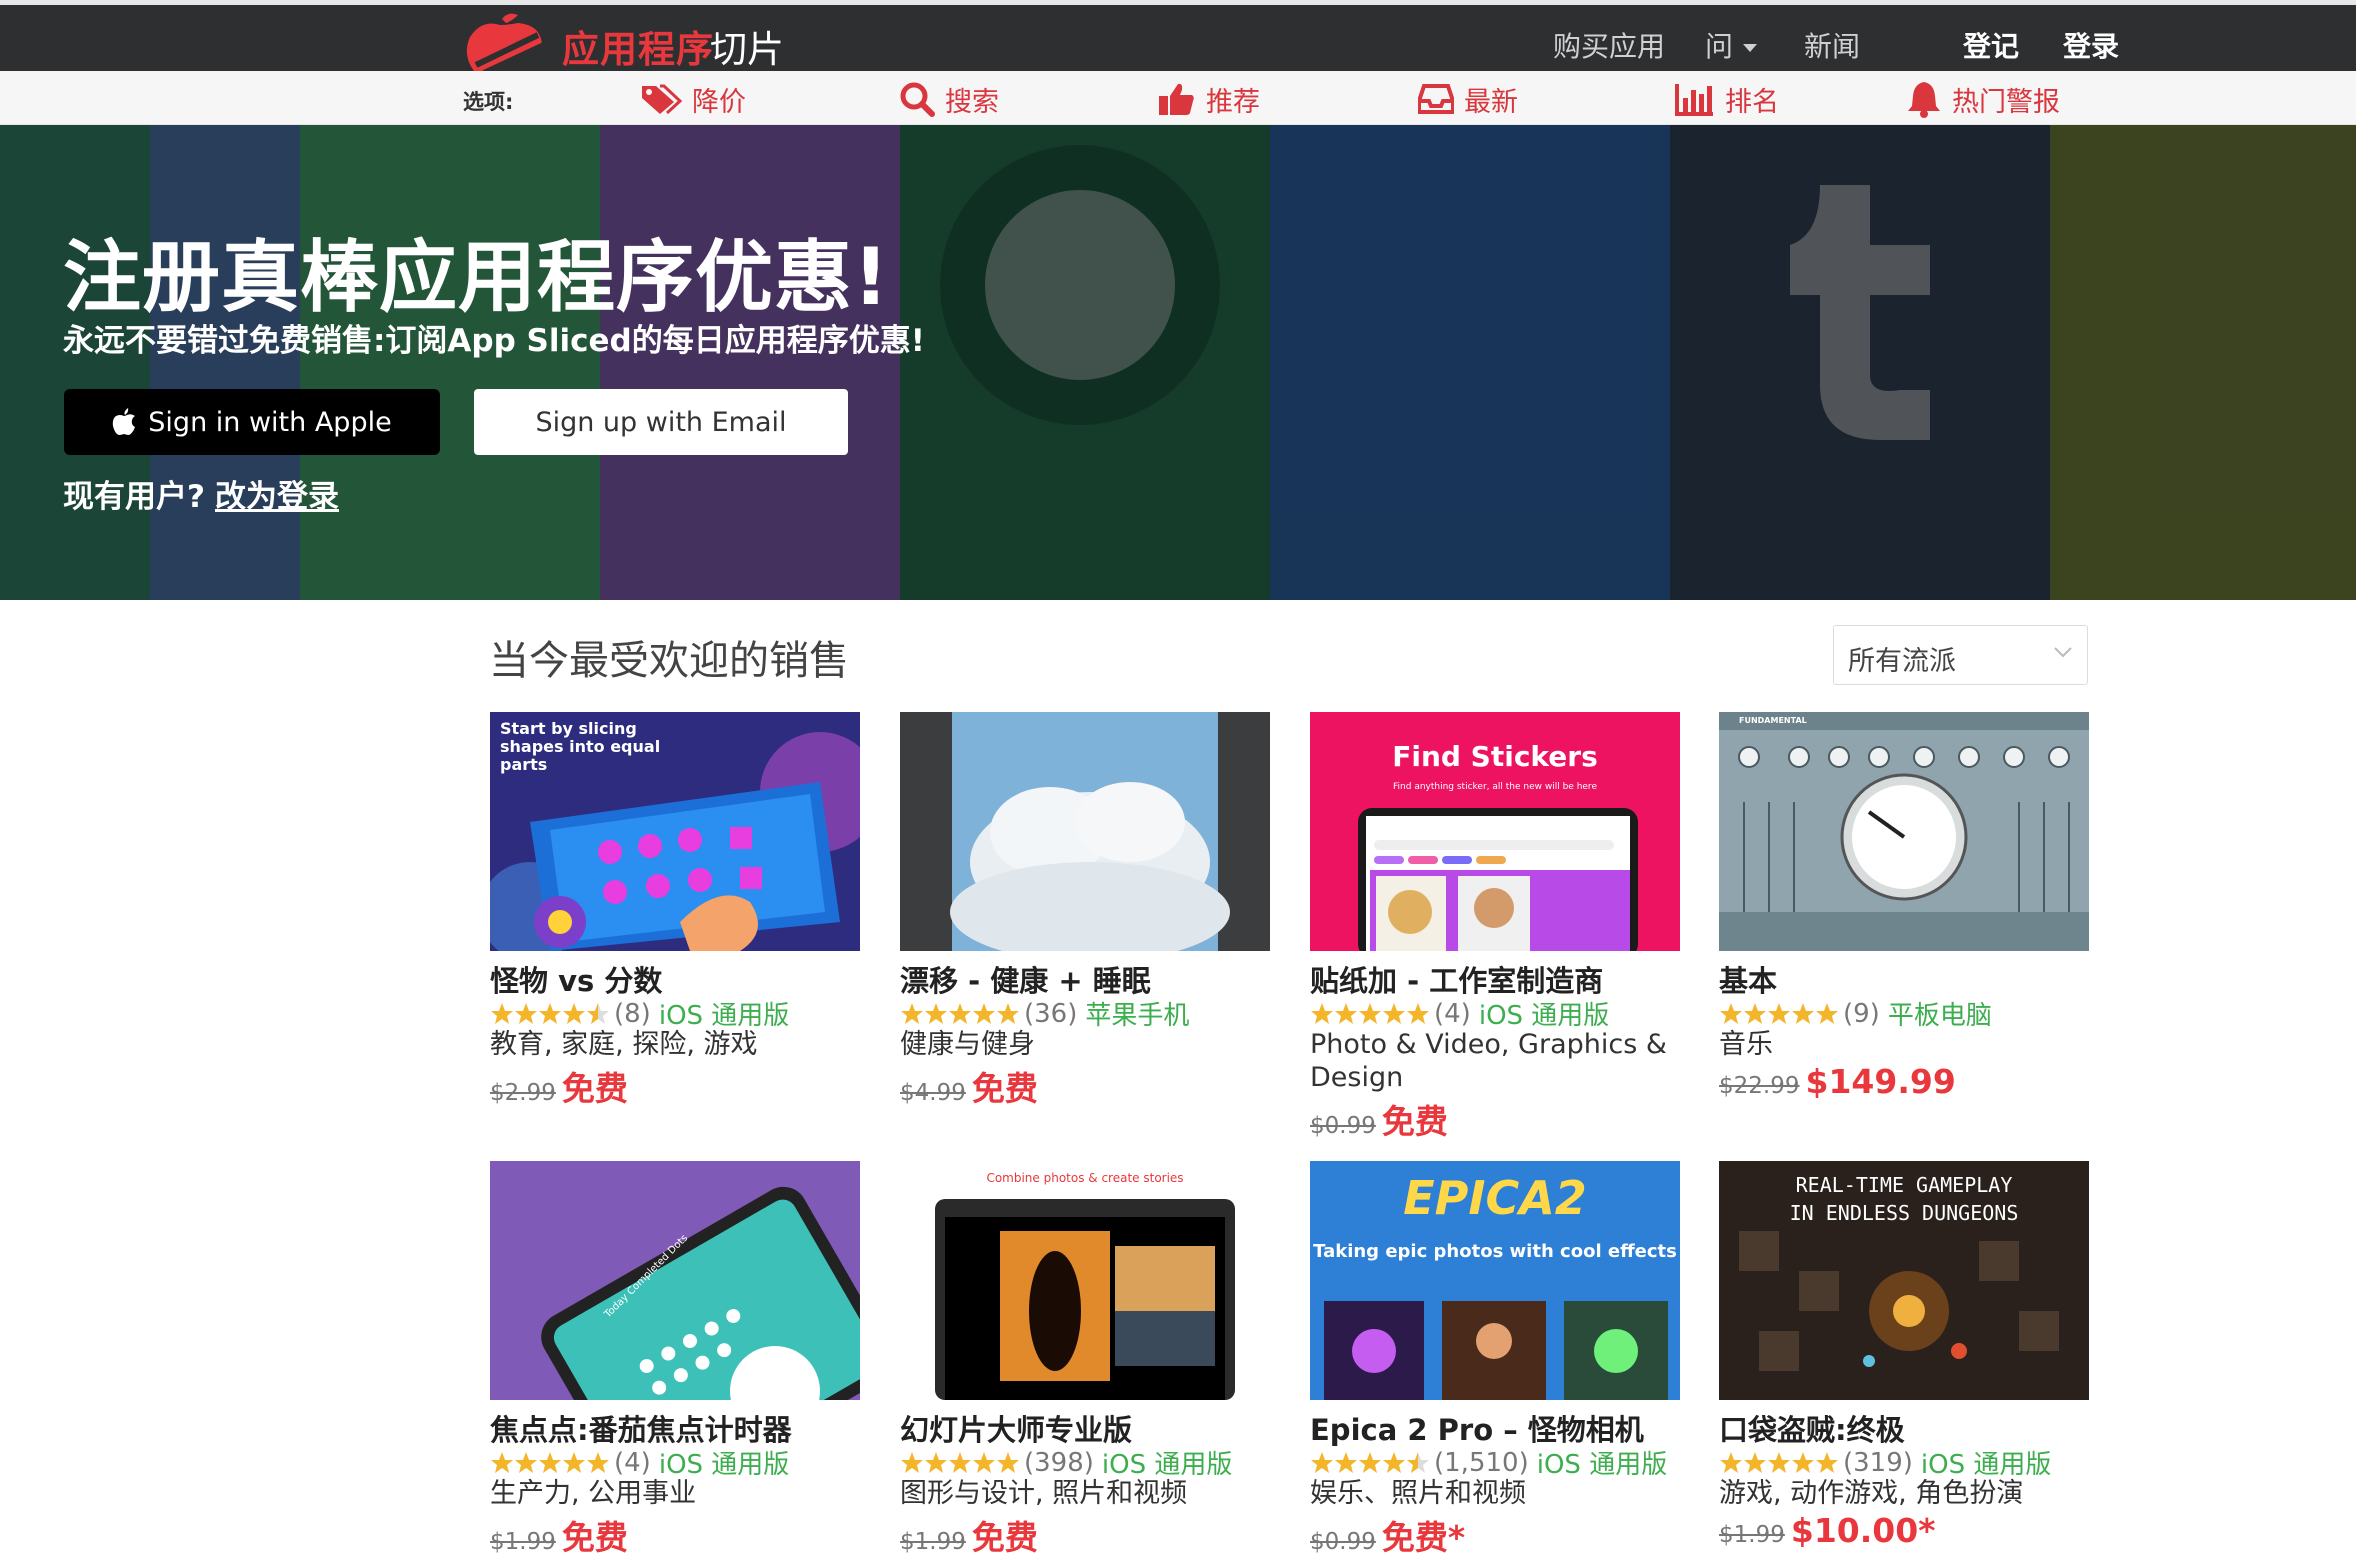  I want to click on app-price: $0.99 免费, so click(1379, 1119).